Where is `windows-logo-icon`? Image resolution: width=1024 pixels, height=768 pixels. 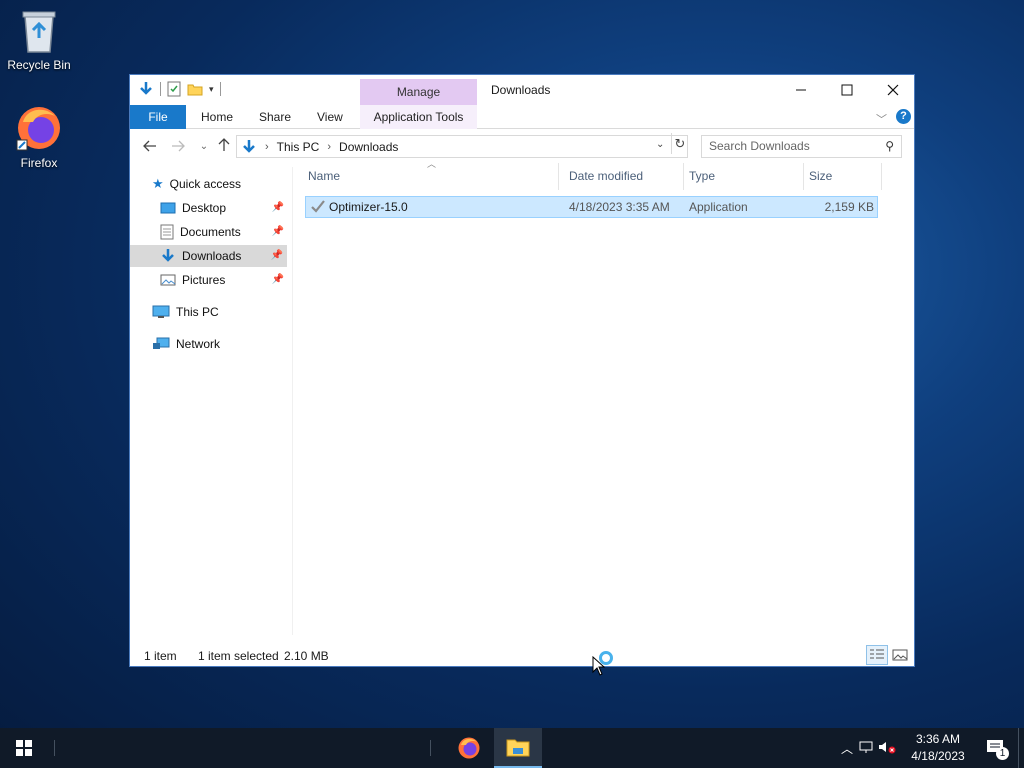 windows-logo-icon is located at coordinates (24, 748).